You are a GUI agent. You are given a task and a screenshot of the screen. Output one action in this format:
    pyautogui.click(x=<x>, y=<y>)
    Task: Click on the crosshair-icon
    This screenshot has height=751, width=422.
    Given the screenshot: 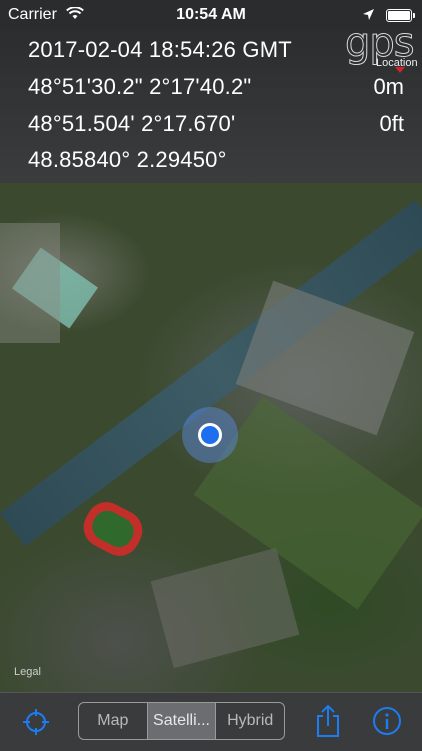 What is the action you would take?
    pyautogui.click(x=36, y=722)
    